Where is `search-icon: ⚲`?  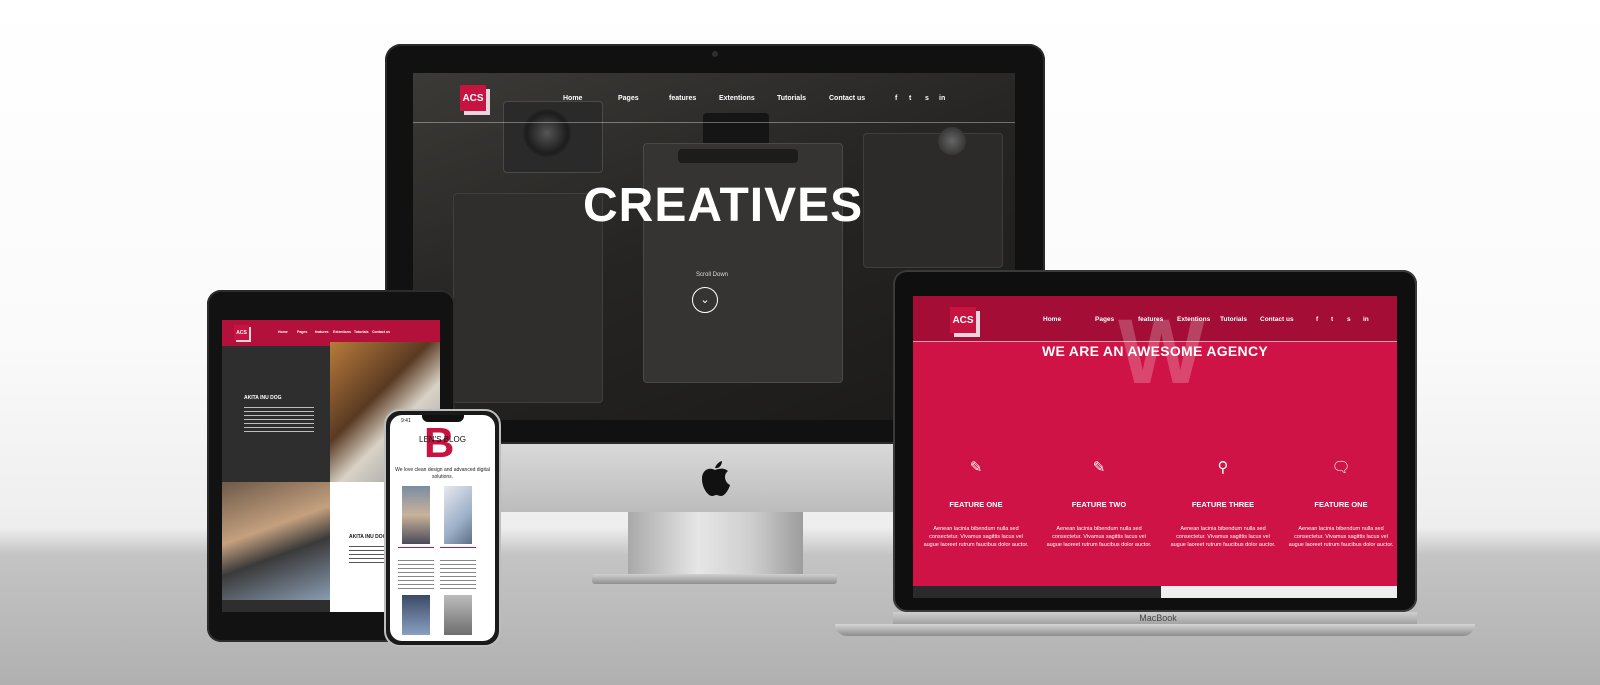
search-icon: ⚲ is located at coordinates (1223, 468).